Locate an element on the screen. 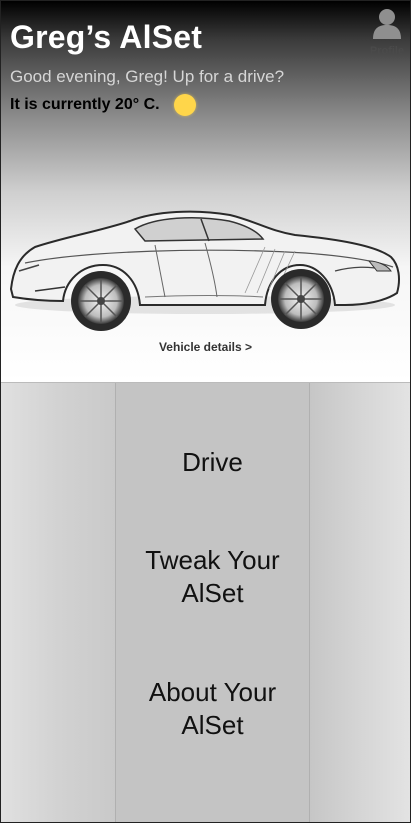 This screenshot has height=823, width=411. greeting-text: Good evening, Greg! Up for a drive? is located at coordinates (147, 76).